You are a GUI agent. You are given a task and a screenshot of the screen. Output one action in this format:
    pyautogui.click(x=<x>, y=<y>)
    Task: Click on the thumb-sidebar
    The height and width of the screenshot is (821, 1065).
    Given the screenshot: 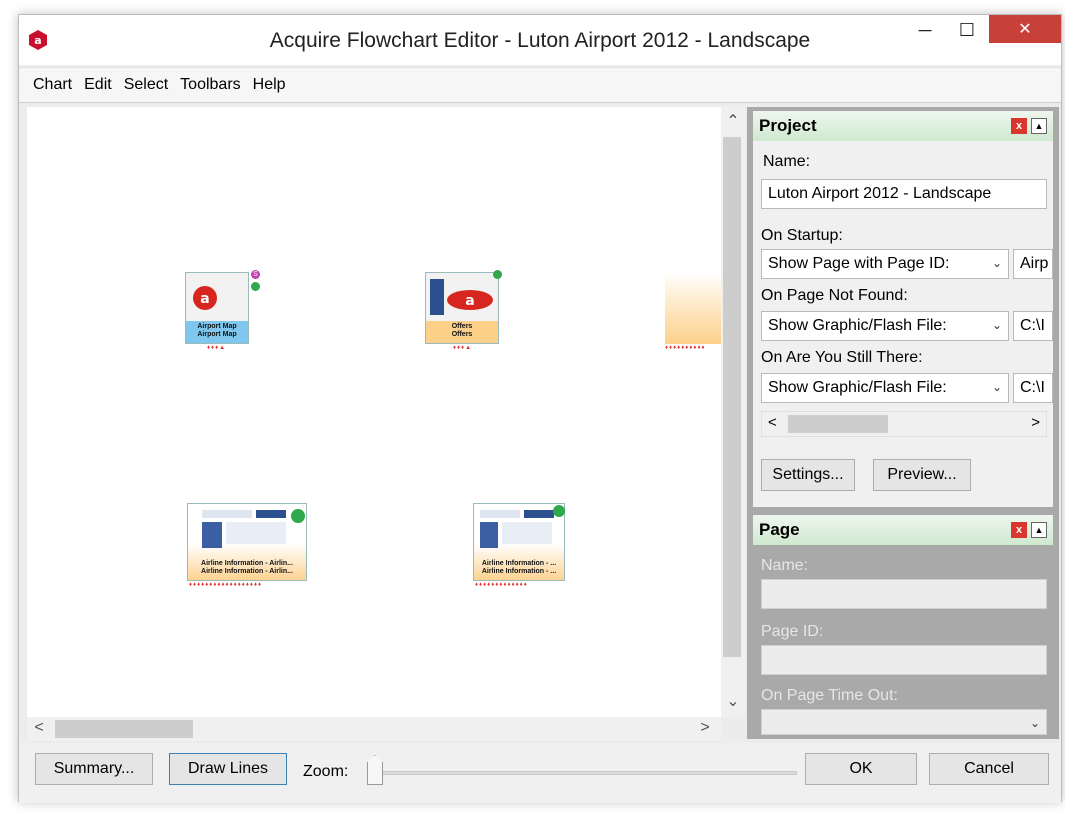 What is the action you would take?
    pyautogui.click(x=437, y=297)
    